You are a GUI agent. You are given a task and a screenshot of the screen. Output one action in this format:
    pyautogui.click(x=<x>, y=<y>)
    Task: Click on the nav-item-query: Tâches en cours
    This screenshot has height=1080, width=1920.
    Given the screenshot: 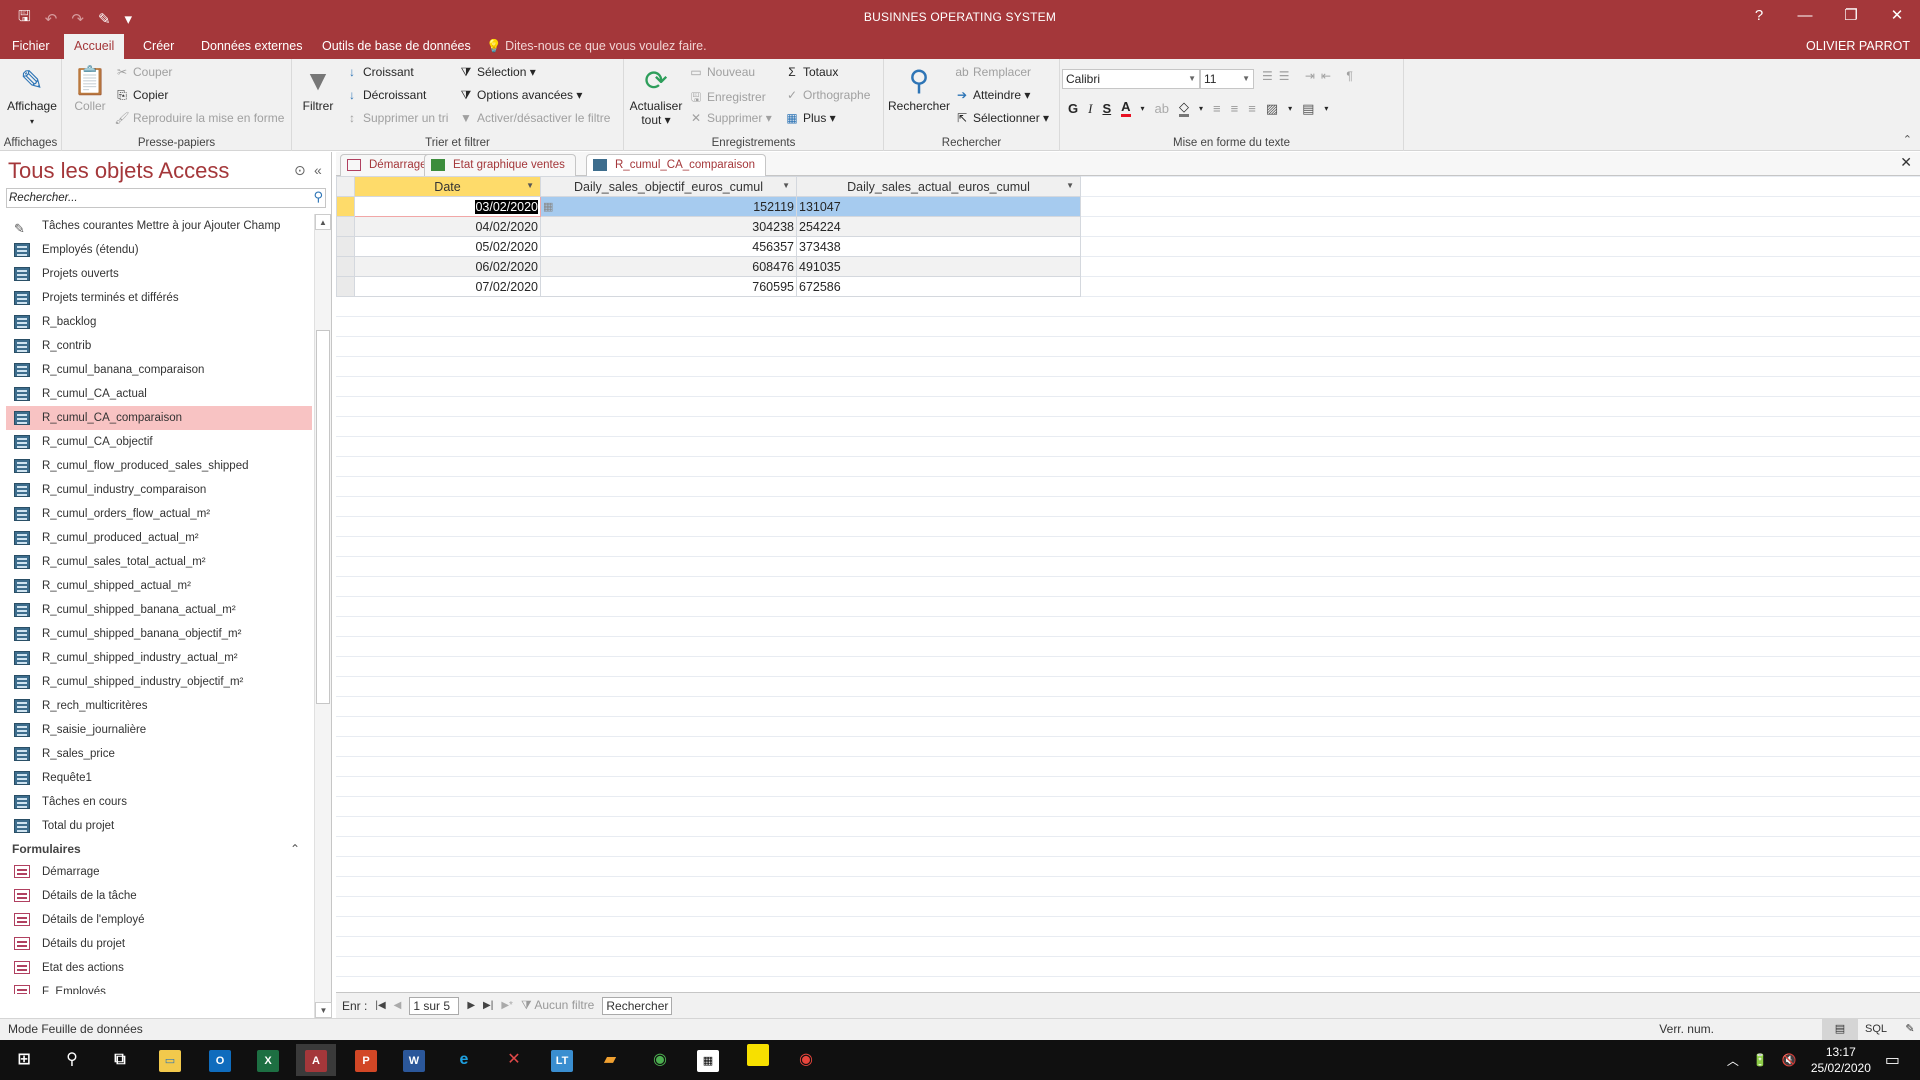 What is the action you would take?
    pyautogui.click(x=159, y=802)
    